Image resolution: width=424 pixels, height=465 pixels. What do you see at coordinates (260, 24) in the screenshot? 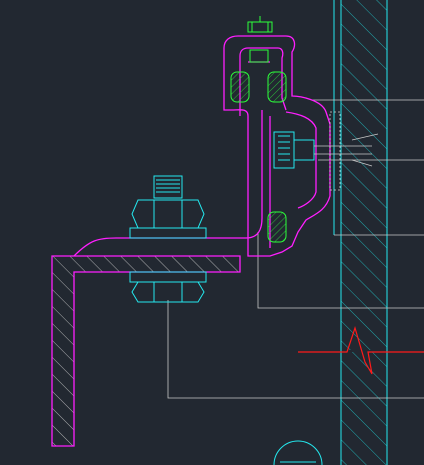
I see `top-clip-bolt` at bounding box center [260, 24].